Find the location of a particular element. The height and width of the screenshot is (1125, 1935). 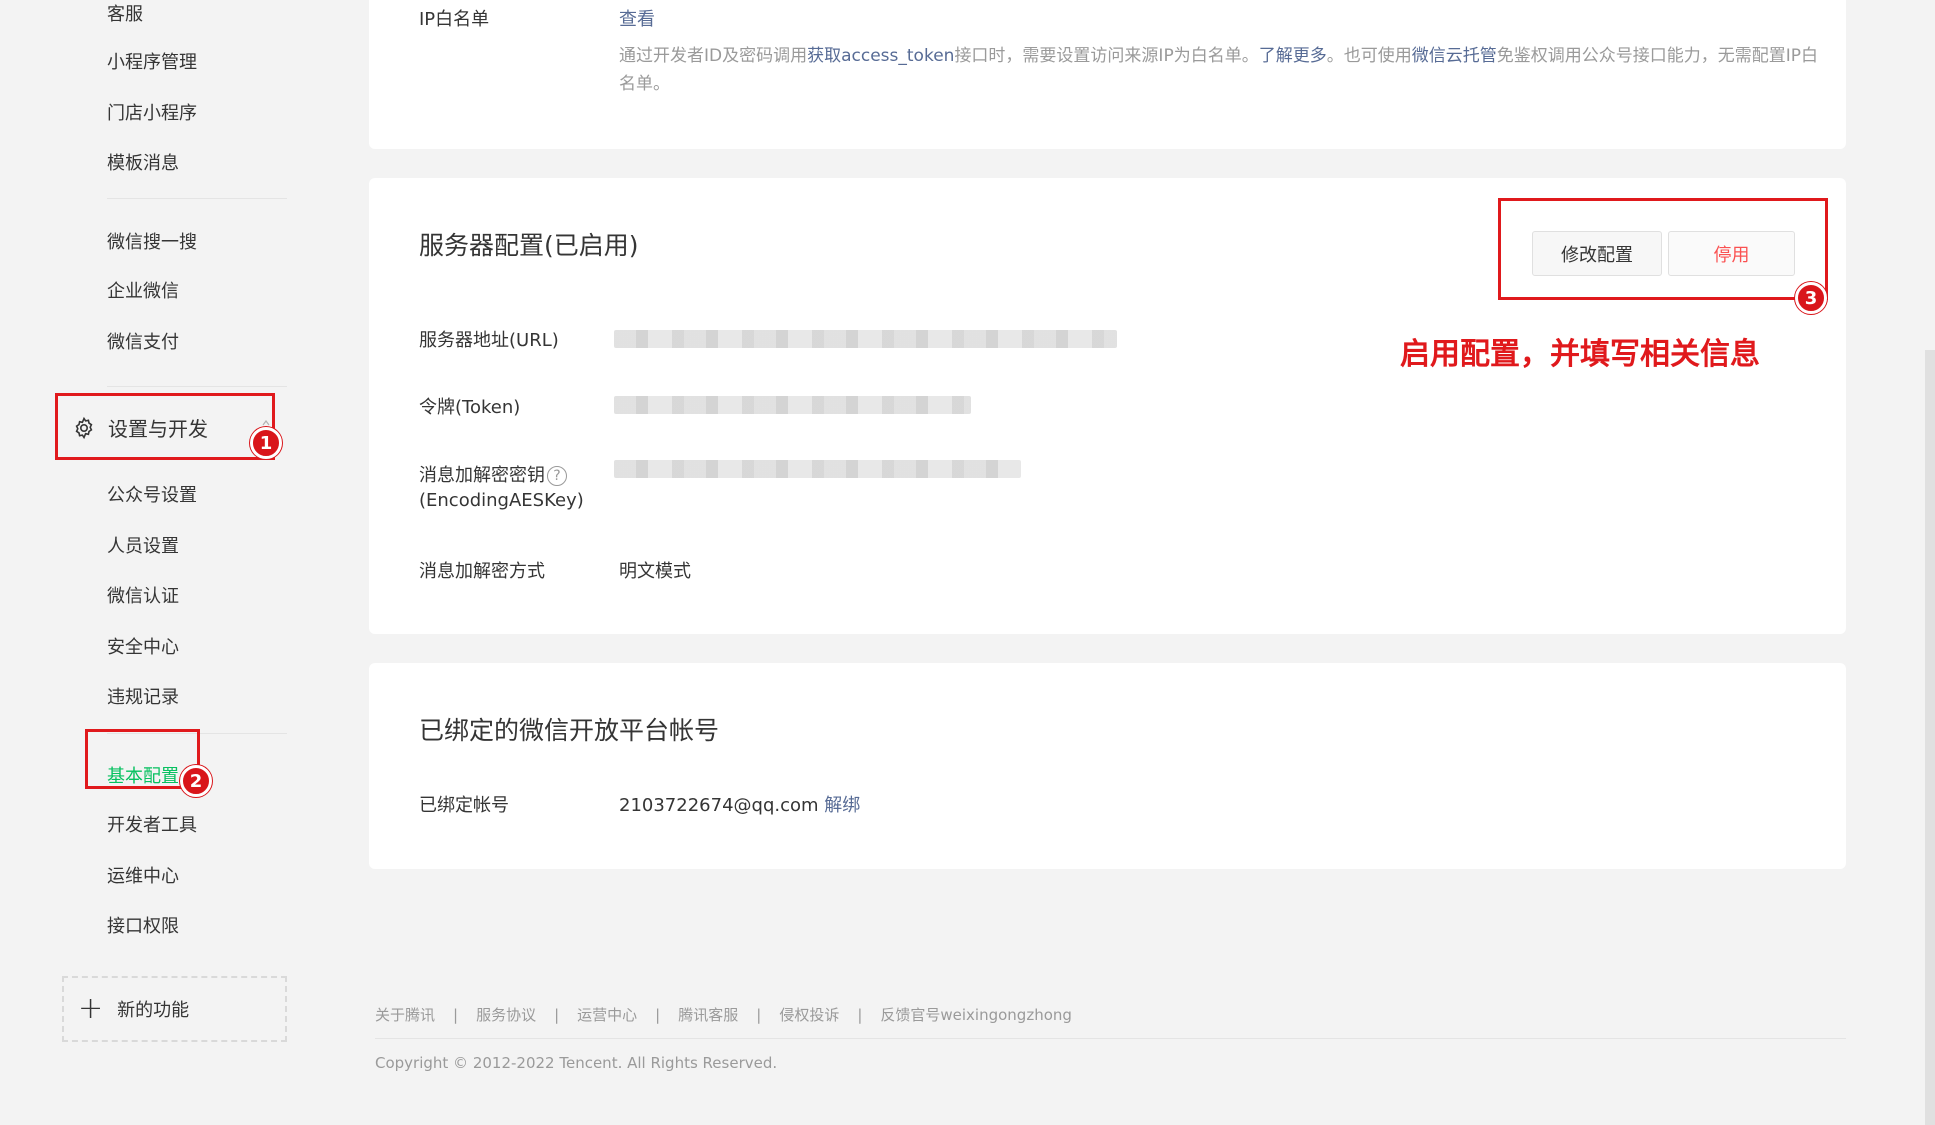

footer-divider is located at coordinates (1110, 1038).